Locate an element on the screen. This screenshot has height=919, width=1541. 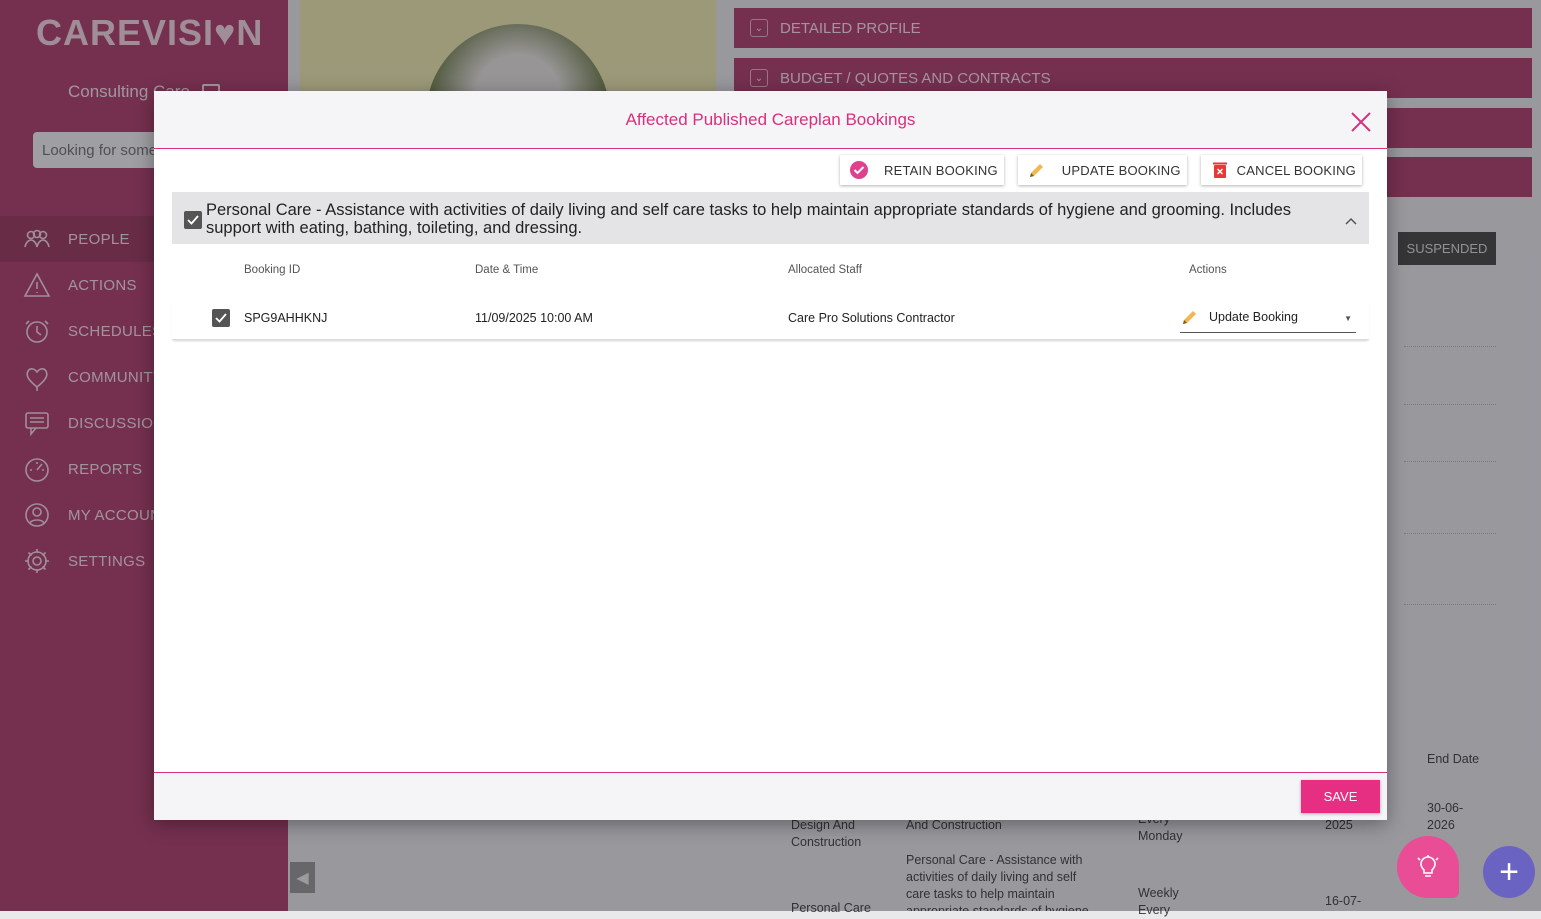
retain-booking-button: RETAIN BOOKING is located at coordinates (922, 170).